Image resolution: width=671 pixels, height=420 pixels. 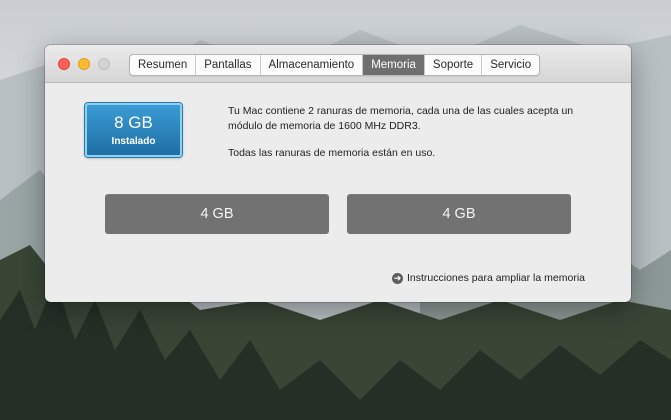 What do you see at coordinates (312, 65) in the screenshot?
I see `tab-almacenamiento: Almacenamiento` at bounding box center [312, 65].